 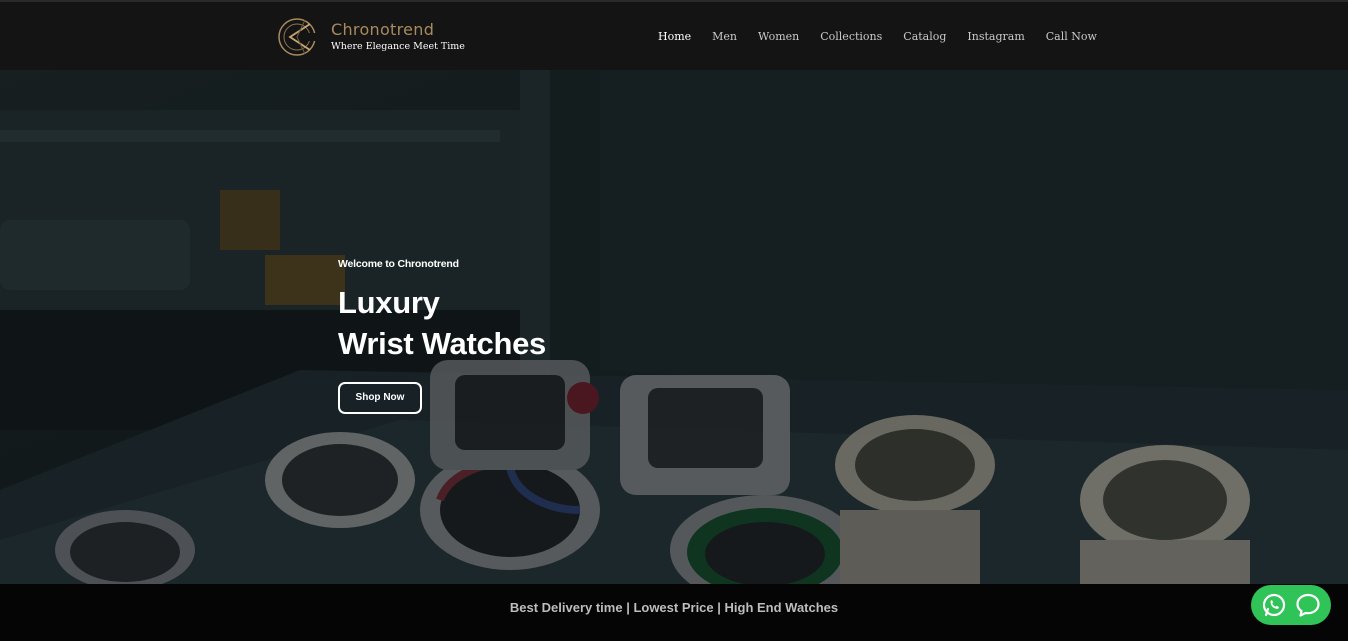 What do you see at coordinates (924, 37) in the screenshot?
I see `nav-item-catalog: Catalog` at bounding box center [924, 37].